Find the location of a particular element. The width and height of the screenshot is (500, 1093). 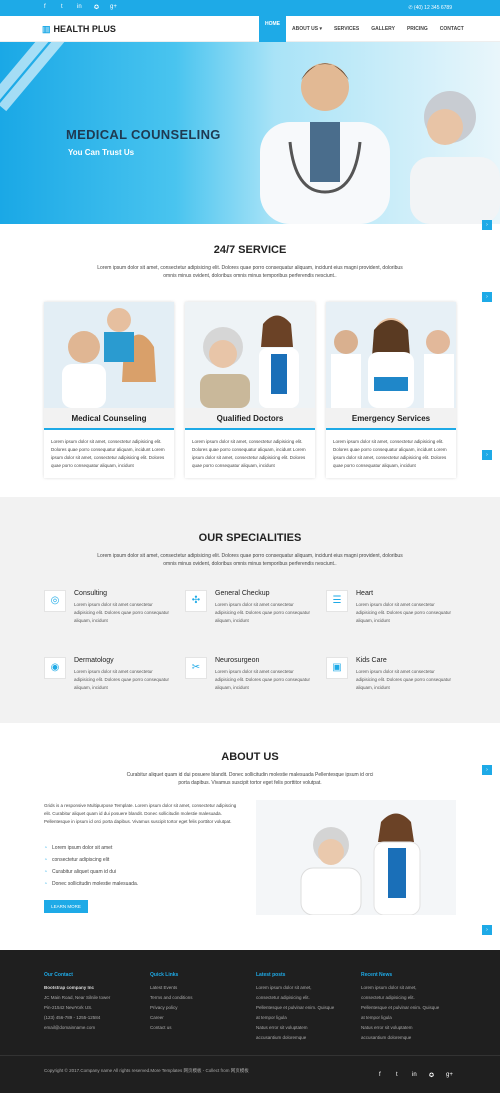

patient-photo is located at coordinates (455, 157).